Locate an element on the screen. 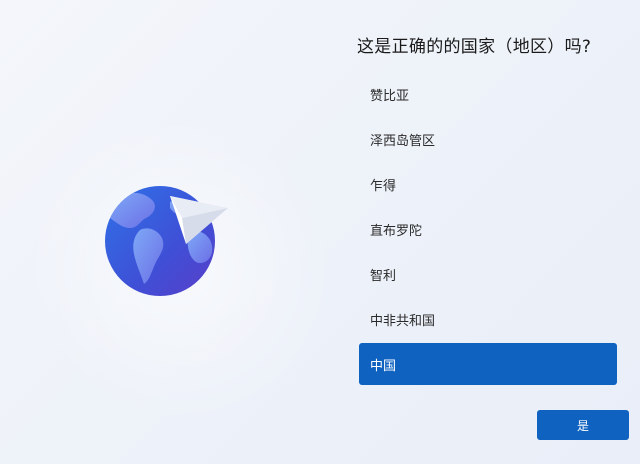 The image size is (640, 464). region-item-label: 智利 is located at coordinates (383, 276).